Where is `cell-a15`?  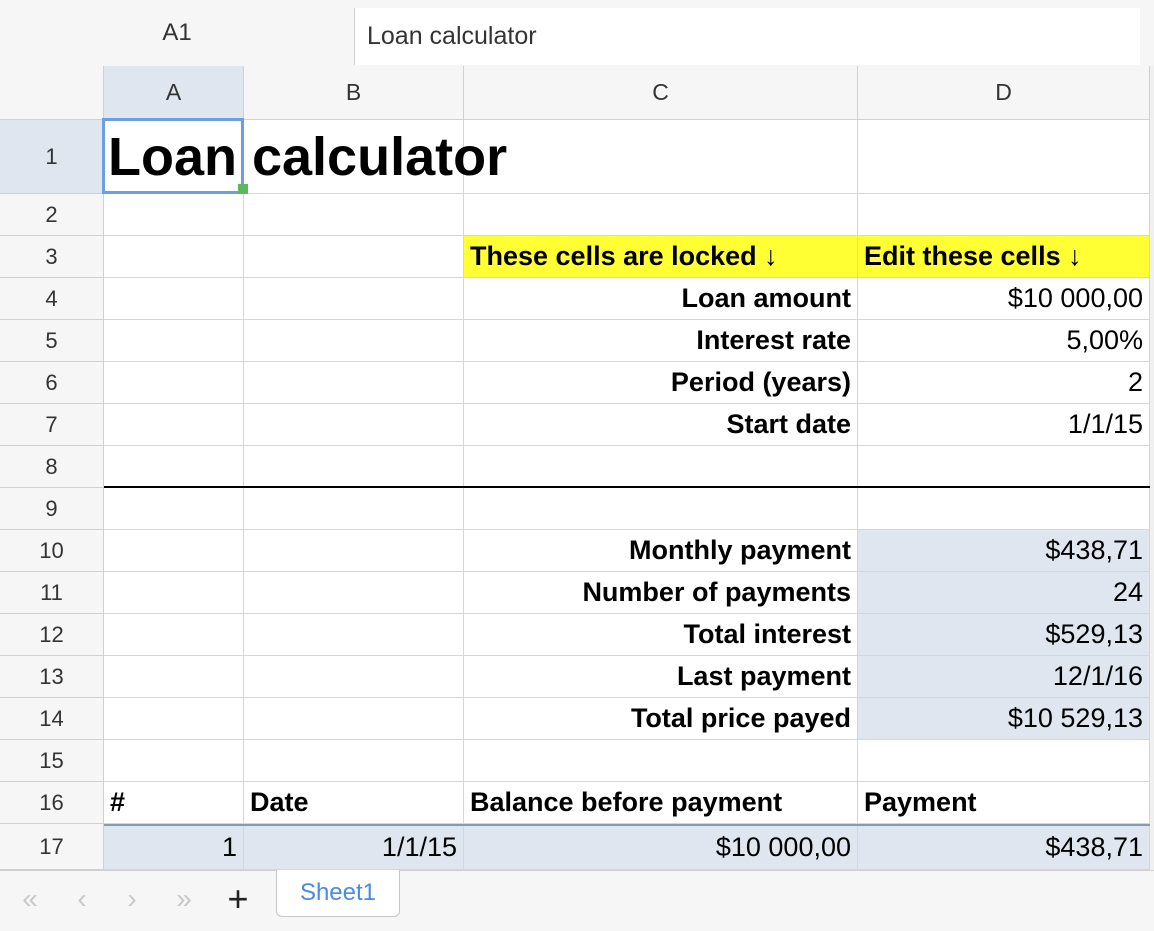 cell-a15 is located at coordinates (174, 761).